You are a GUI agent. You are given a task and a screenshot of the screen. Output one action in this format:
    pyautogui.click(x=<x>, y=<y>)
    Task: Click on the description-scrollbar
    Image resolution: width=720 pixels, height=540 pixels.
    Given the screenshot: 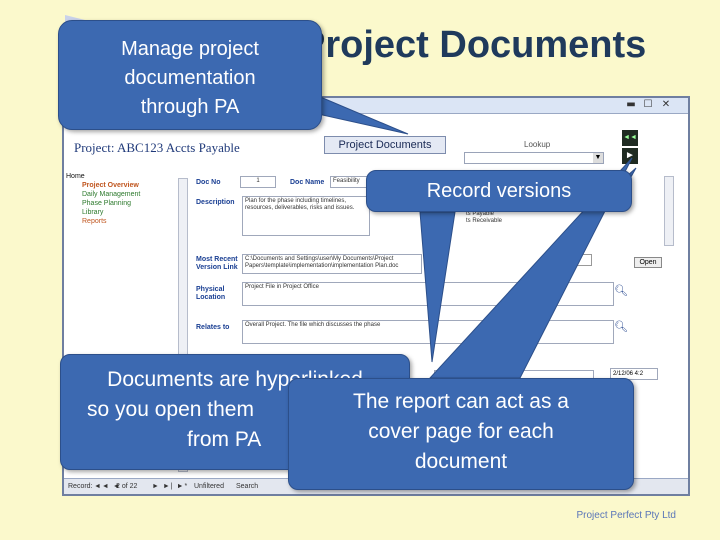 What is the action you would take?
    pyautogui.click(x=669, y=211)
    